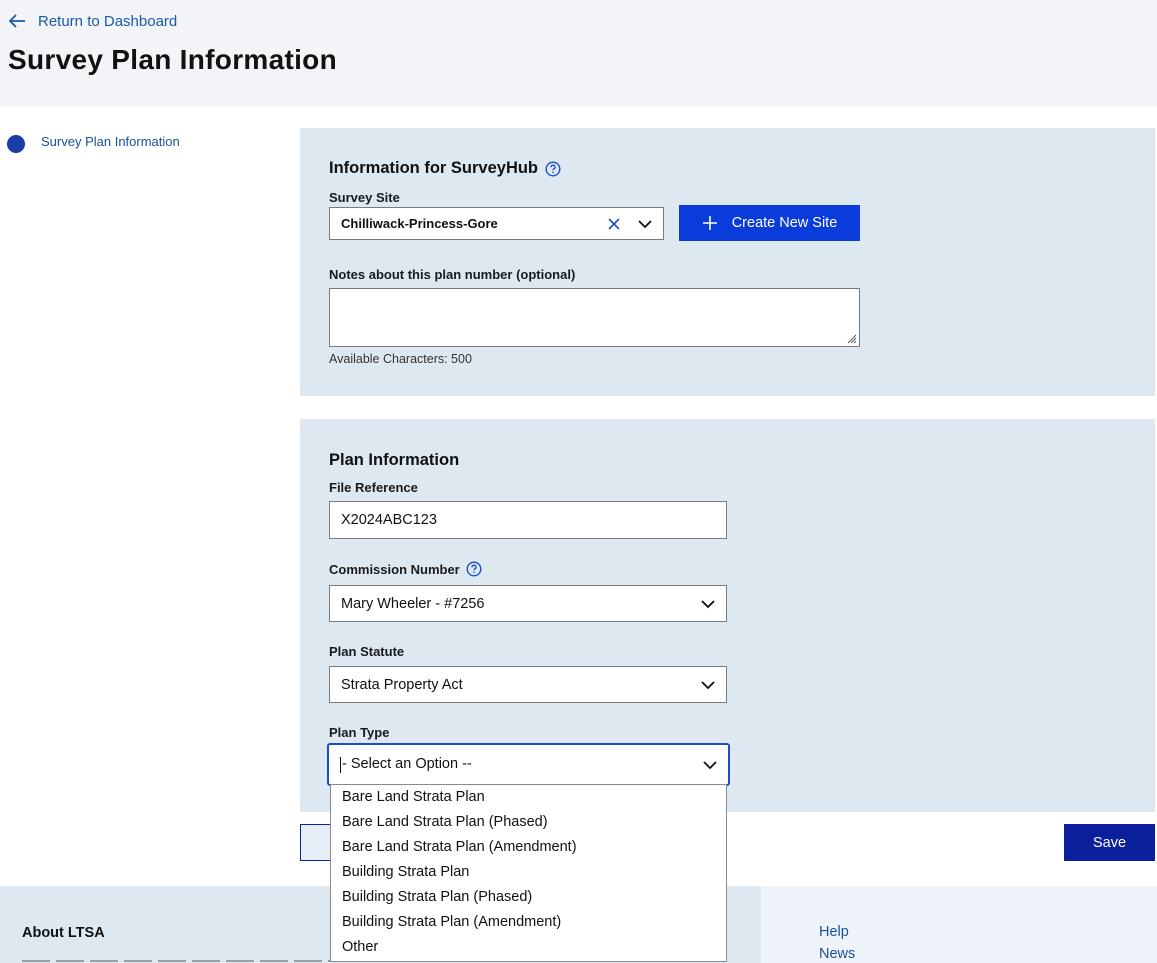 Image resolution: width=1157 pixels, height=963 pixels. What do you see at coordinates (400, 359) in the screenshot?
I see `available-characters-text: Available Characters: 500` at bounding box center [400, 359].